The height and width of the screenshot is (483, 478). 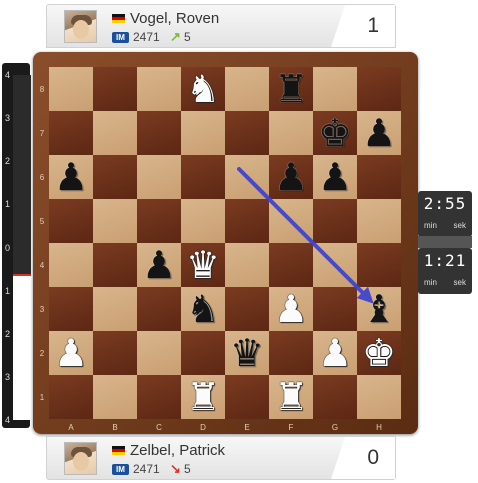 What do you see at coordinates (115, 309) in the screenshot?
I see `square-b3` at bounding box center [115, 309].